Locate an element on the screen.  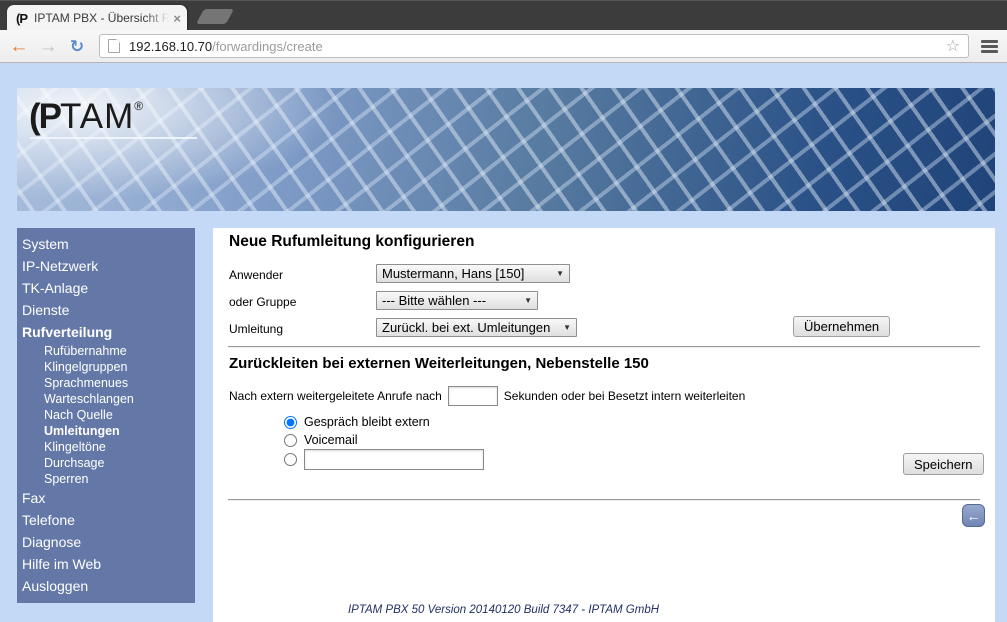
url-host: 192.168.10.70 is located at coordinates (171, 46).